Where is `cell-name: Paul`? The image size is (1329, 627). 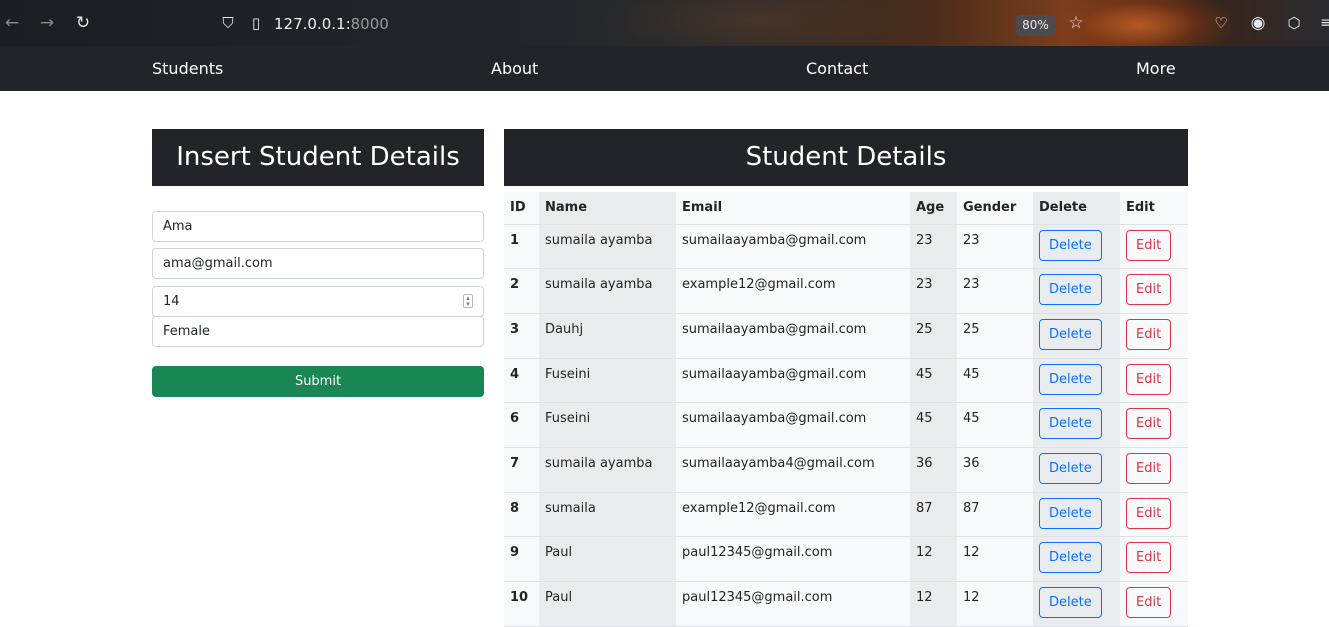 cell-name: Paul is located at coordinates (607, 559).